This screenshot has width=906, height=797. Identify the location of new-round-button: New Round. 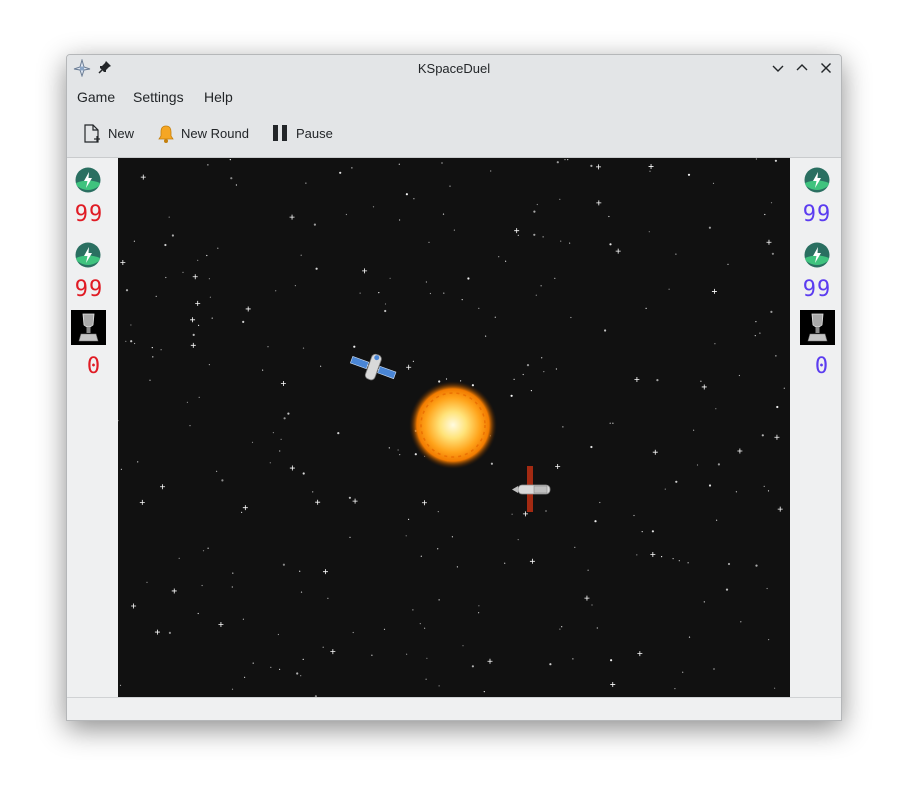
(206, 134).